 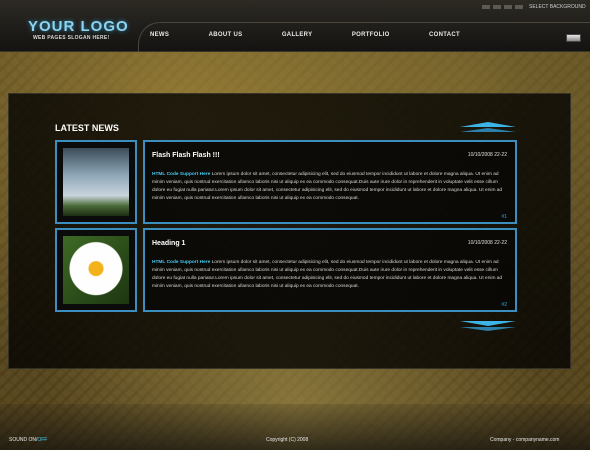 I want to click on nav-item-about-us: ABOUT US, so click(x=226, y=35).